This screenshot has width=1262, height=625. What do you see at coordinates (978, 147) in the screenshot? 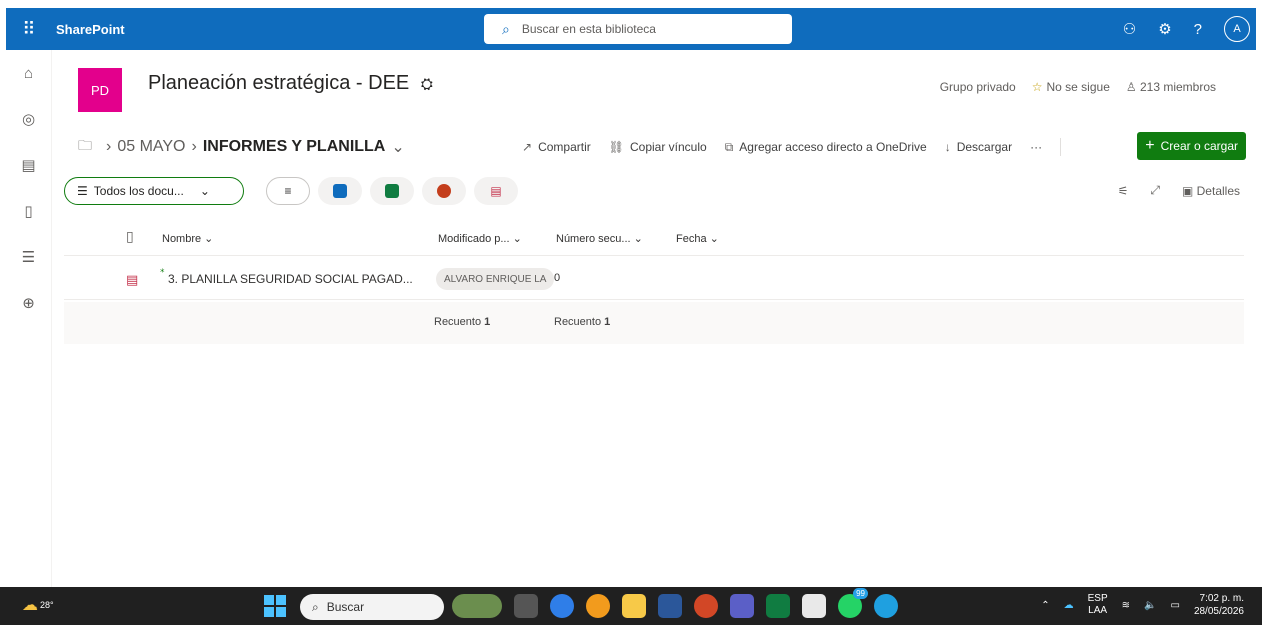
I see `download-button: ↓ Descargar` at bounding box center [978, 147].